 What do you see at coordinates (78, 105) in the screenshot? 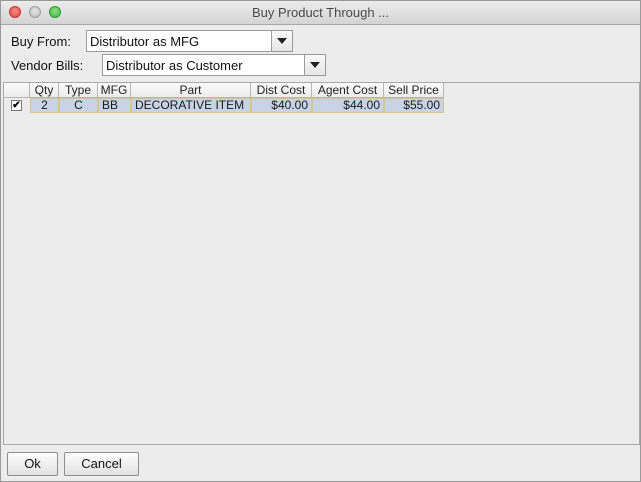
I see `cell-type: C` at bounding box center [78, 105].